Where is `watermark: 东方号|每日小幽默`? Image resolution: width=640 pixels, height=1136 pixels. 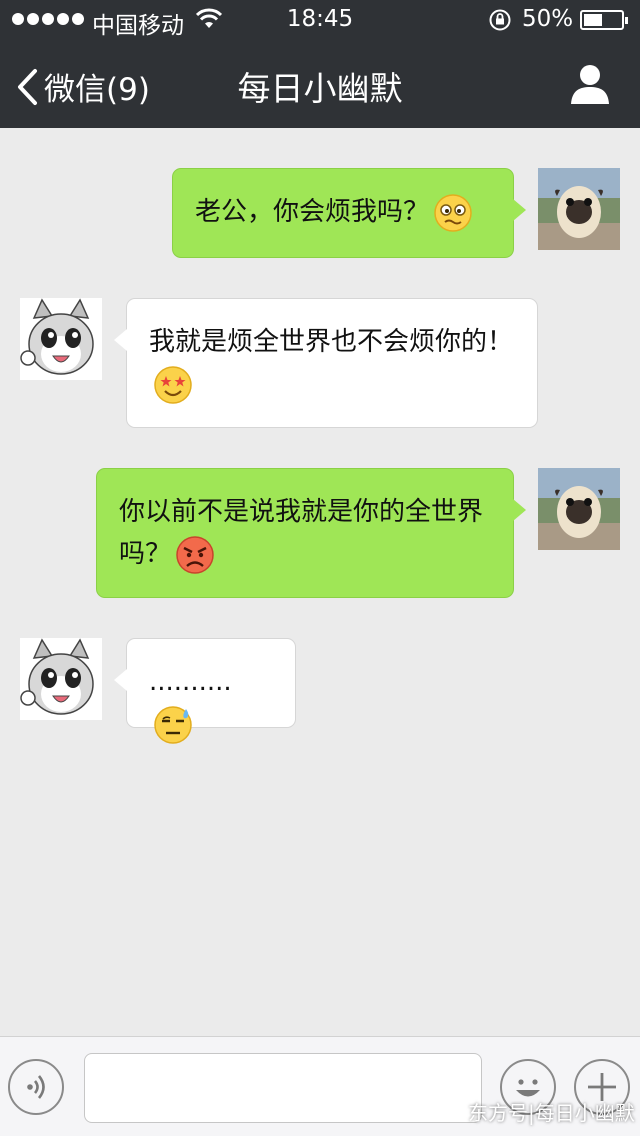 watermark: 东方号|每日小幽默 is located at coordinates (551, 1113).